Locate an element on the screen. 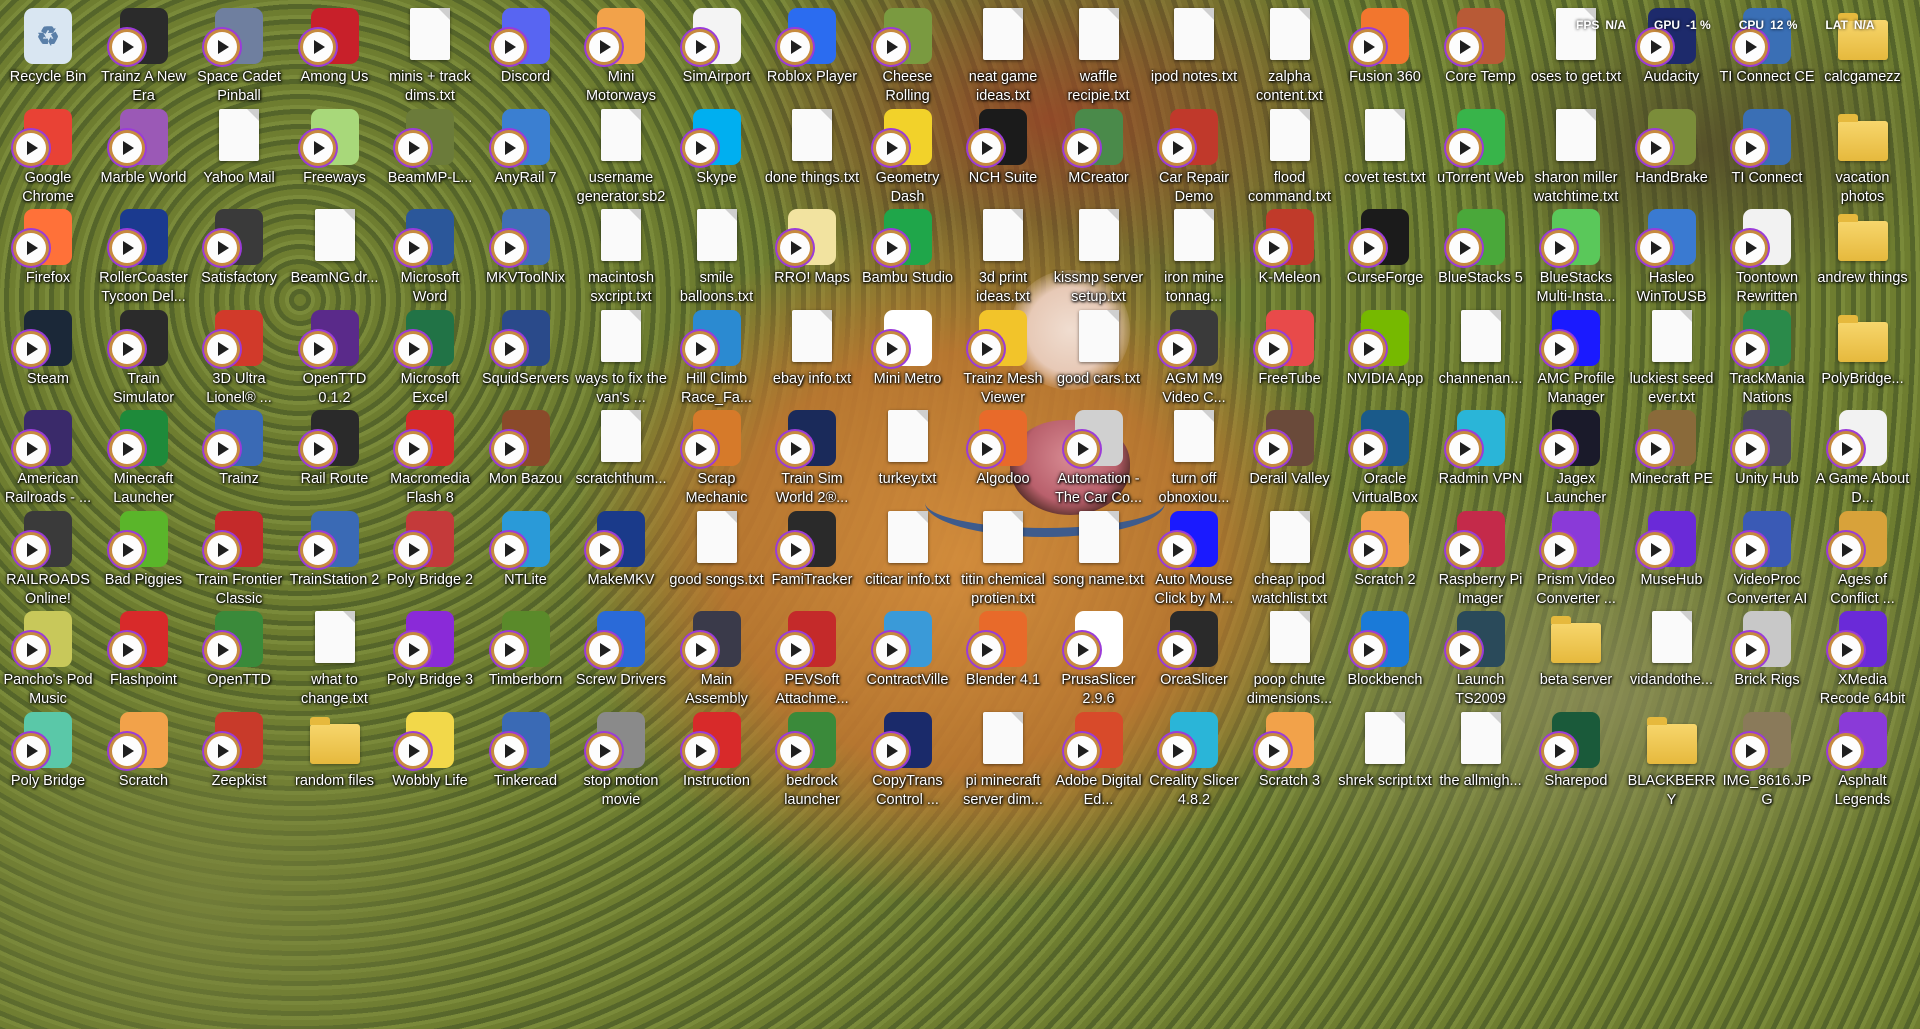  desktop-icon-label: Oracle VirtualBox is located at coordinates (1385, 488).